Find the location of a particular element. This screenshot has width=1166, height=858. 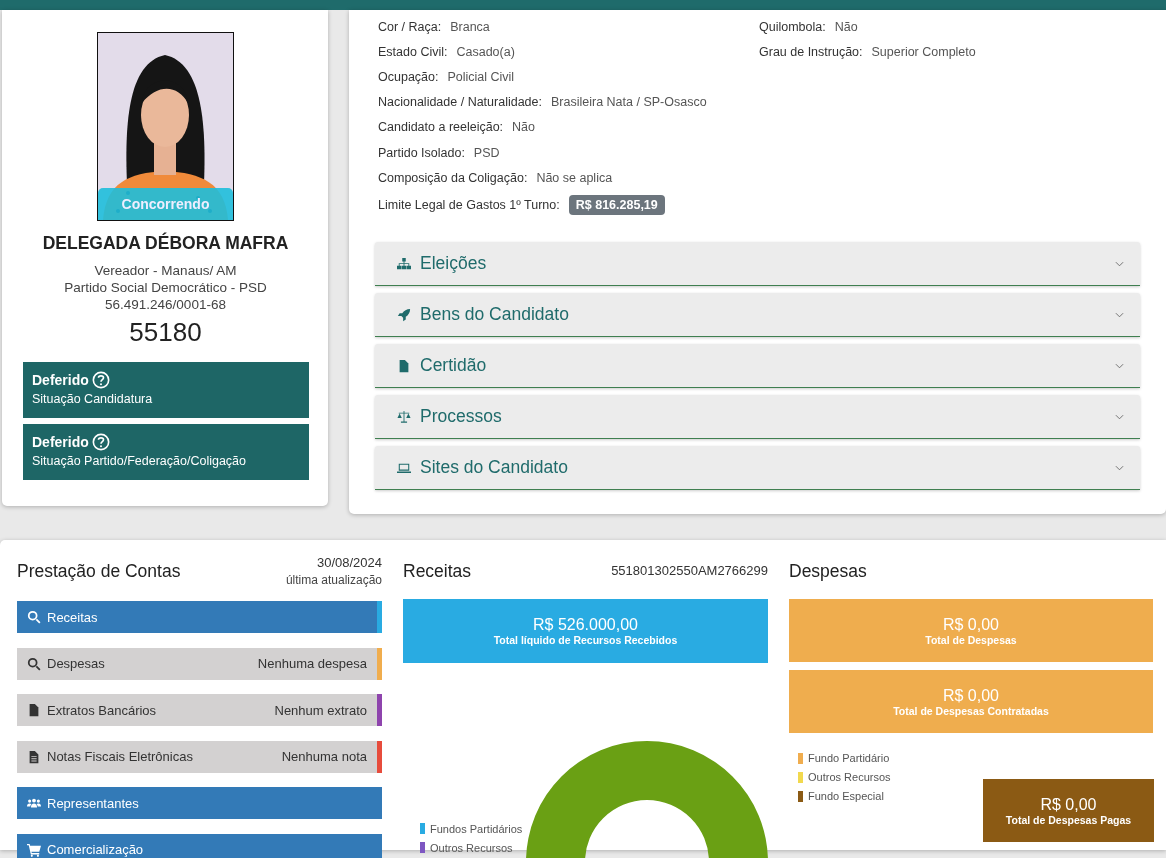

field-label: Composição da Coligação: is located at coordinates (453, 177).